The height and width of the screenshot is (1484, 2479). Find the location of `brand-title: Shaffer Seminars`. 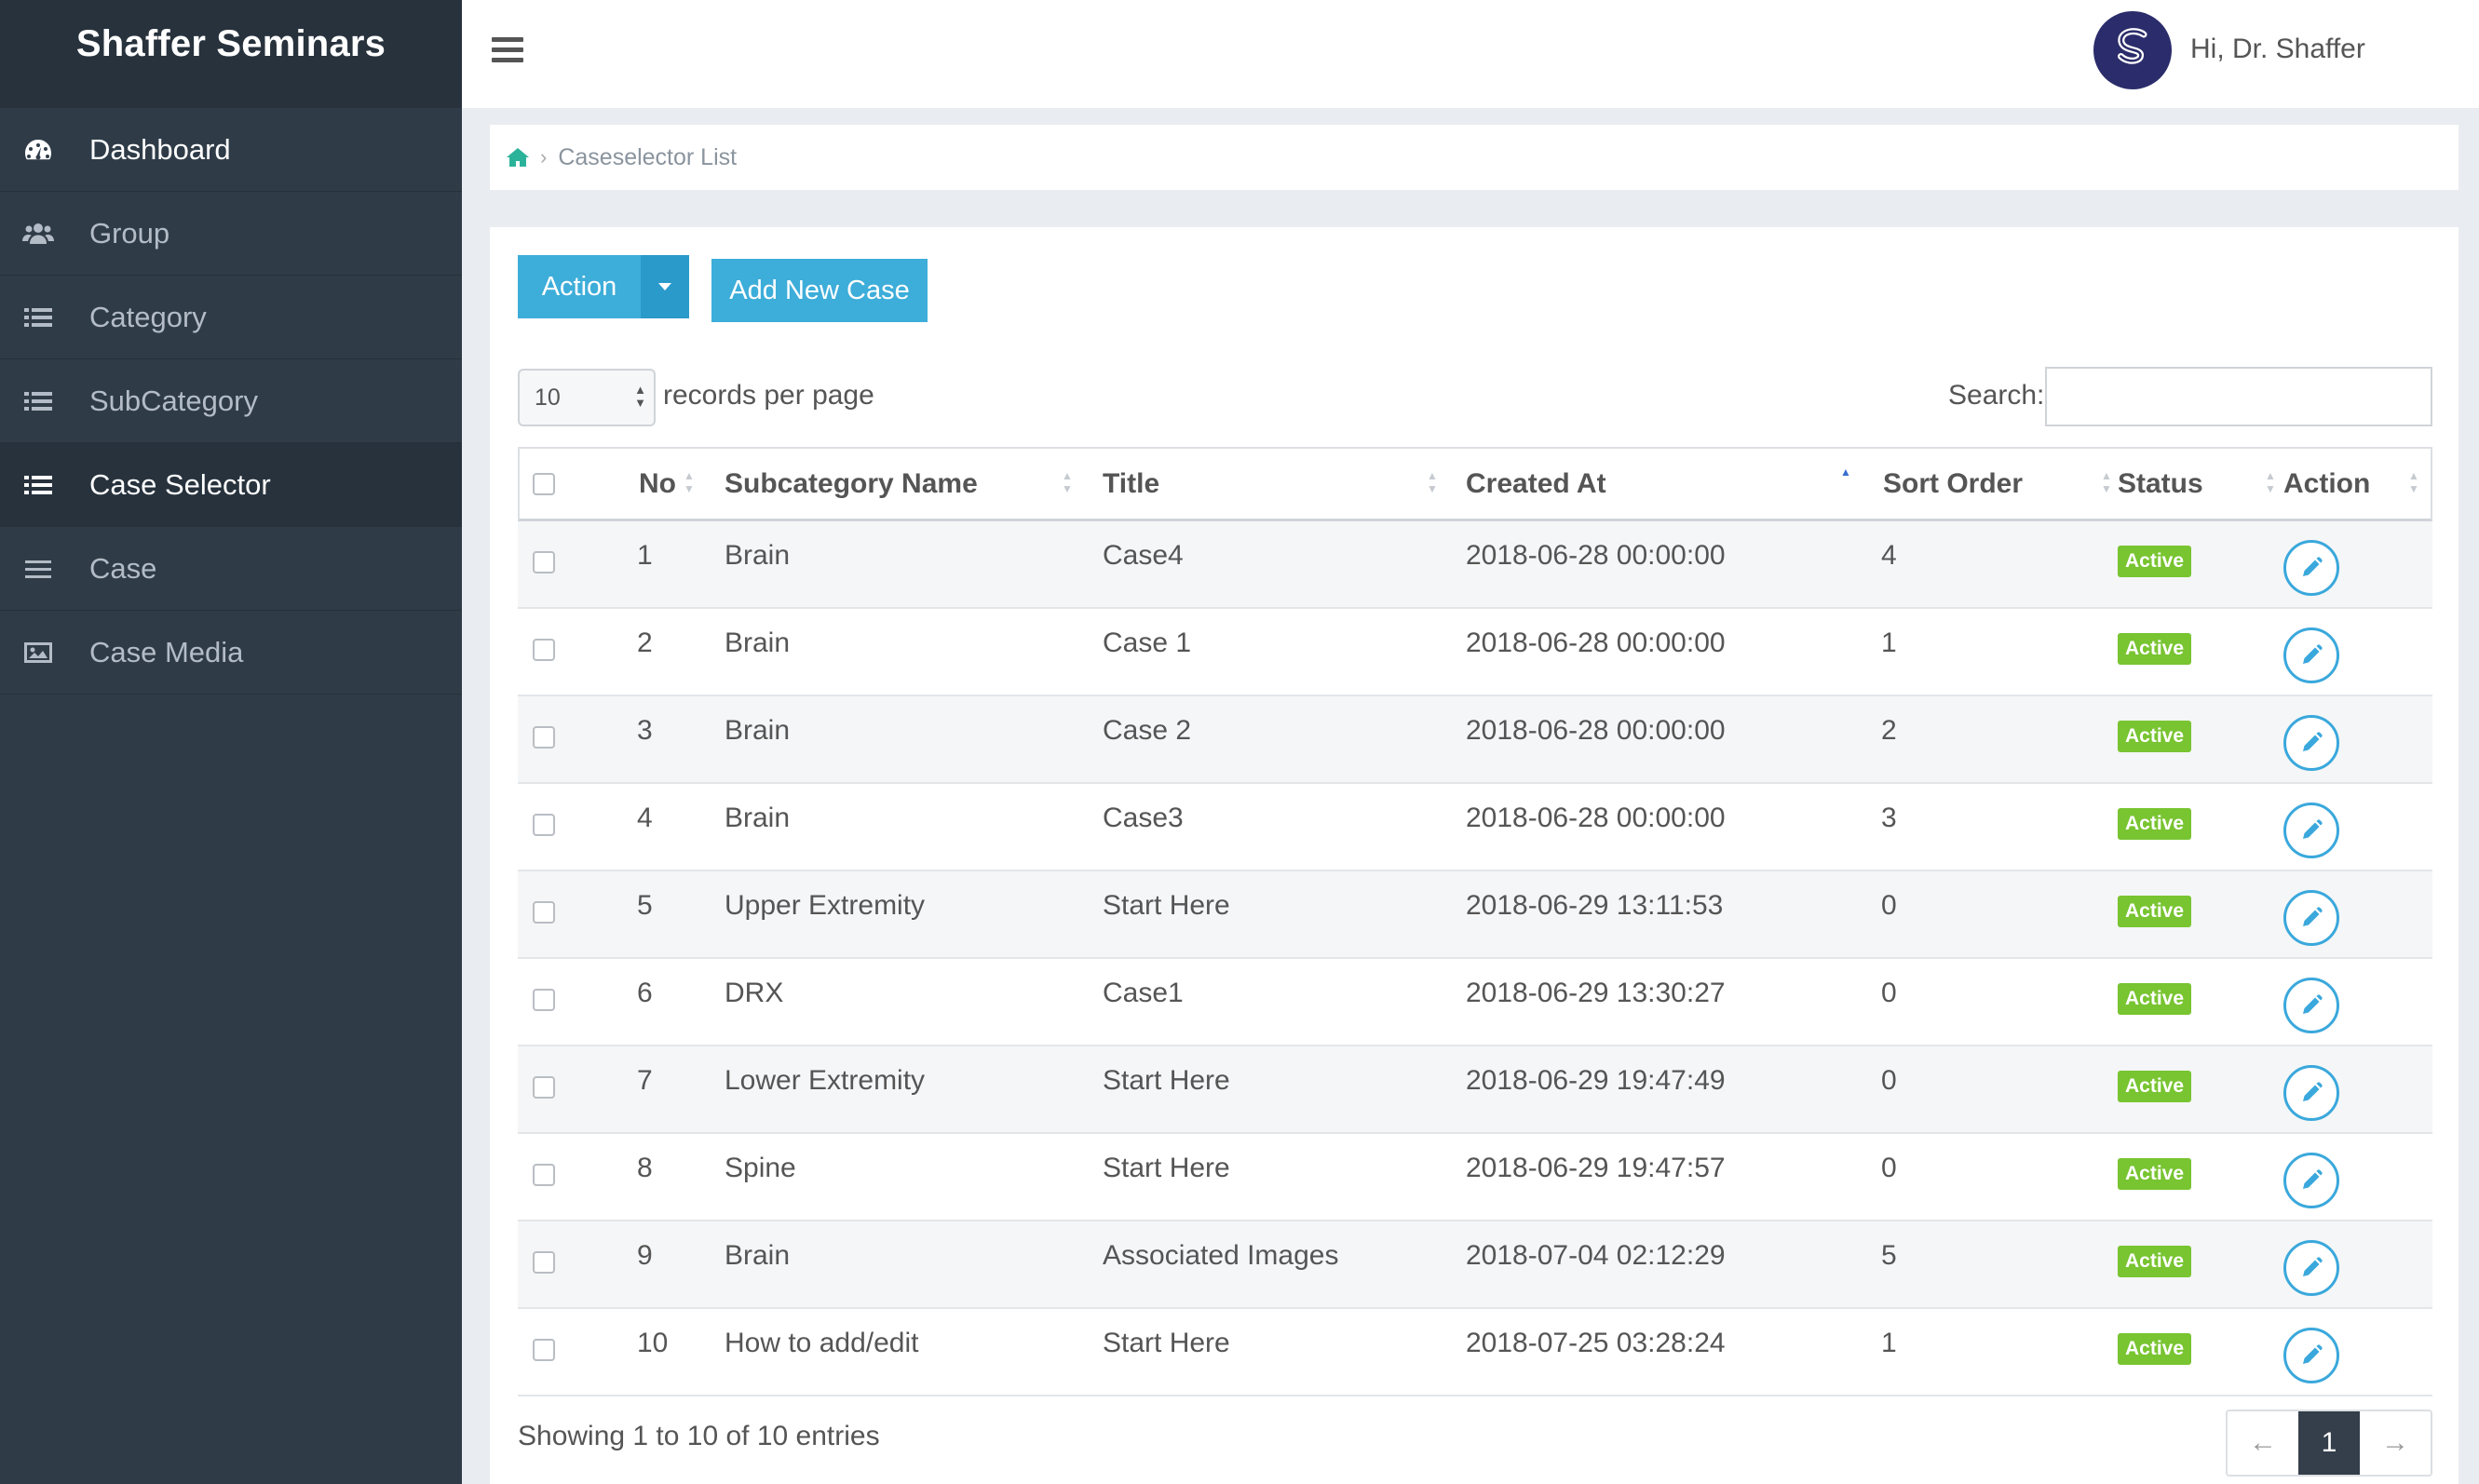

brand-title: Shaffer Seminars is located at coordinates (231, 54).